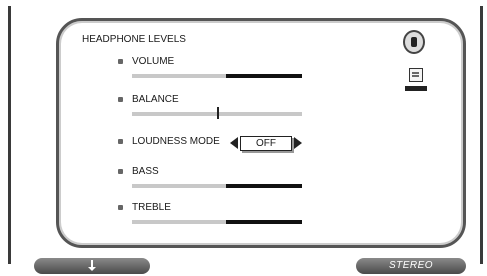 The image size is (487, 276). I want to click on volume-slider-fill, so click(263, 76).